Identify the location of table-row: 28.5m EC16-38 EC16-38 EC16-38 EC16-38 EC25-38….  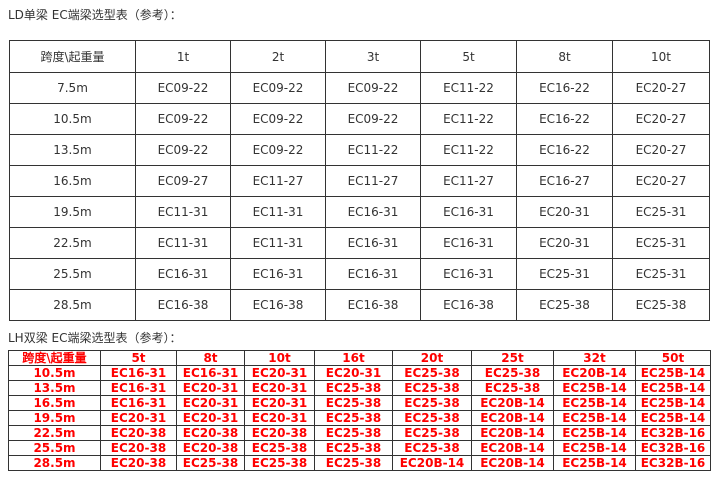
(359, 305).